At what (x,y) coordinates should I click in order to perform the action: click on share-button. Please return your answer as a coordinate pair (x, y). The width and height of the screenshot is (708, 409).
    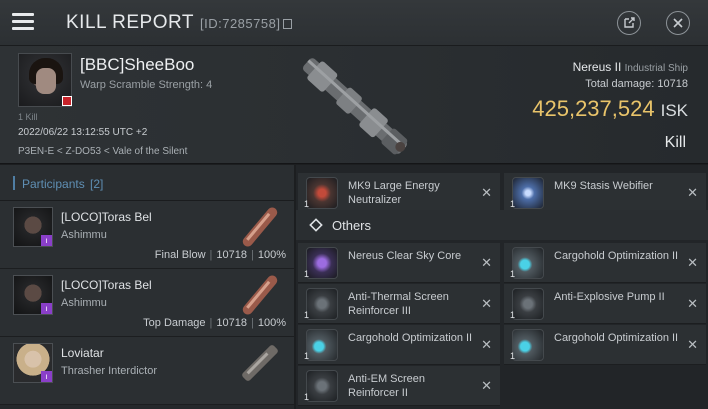
    Looking at the image, I should click on (629, 23).